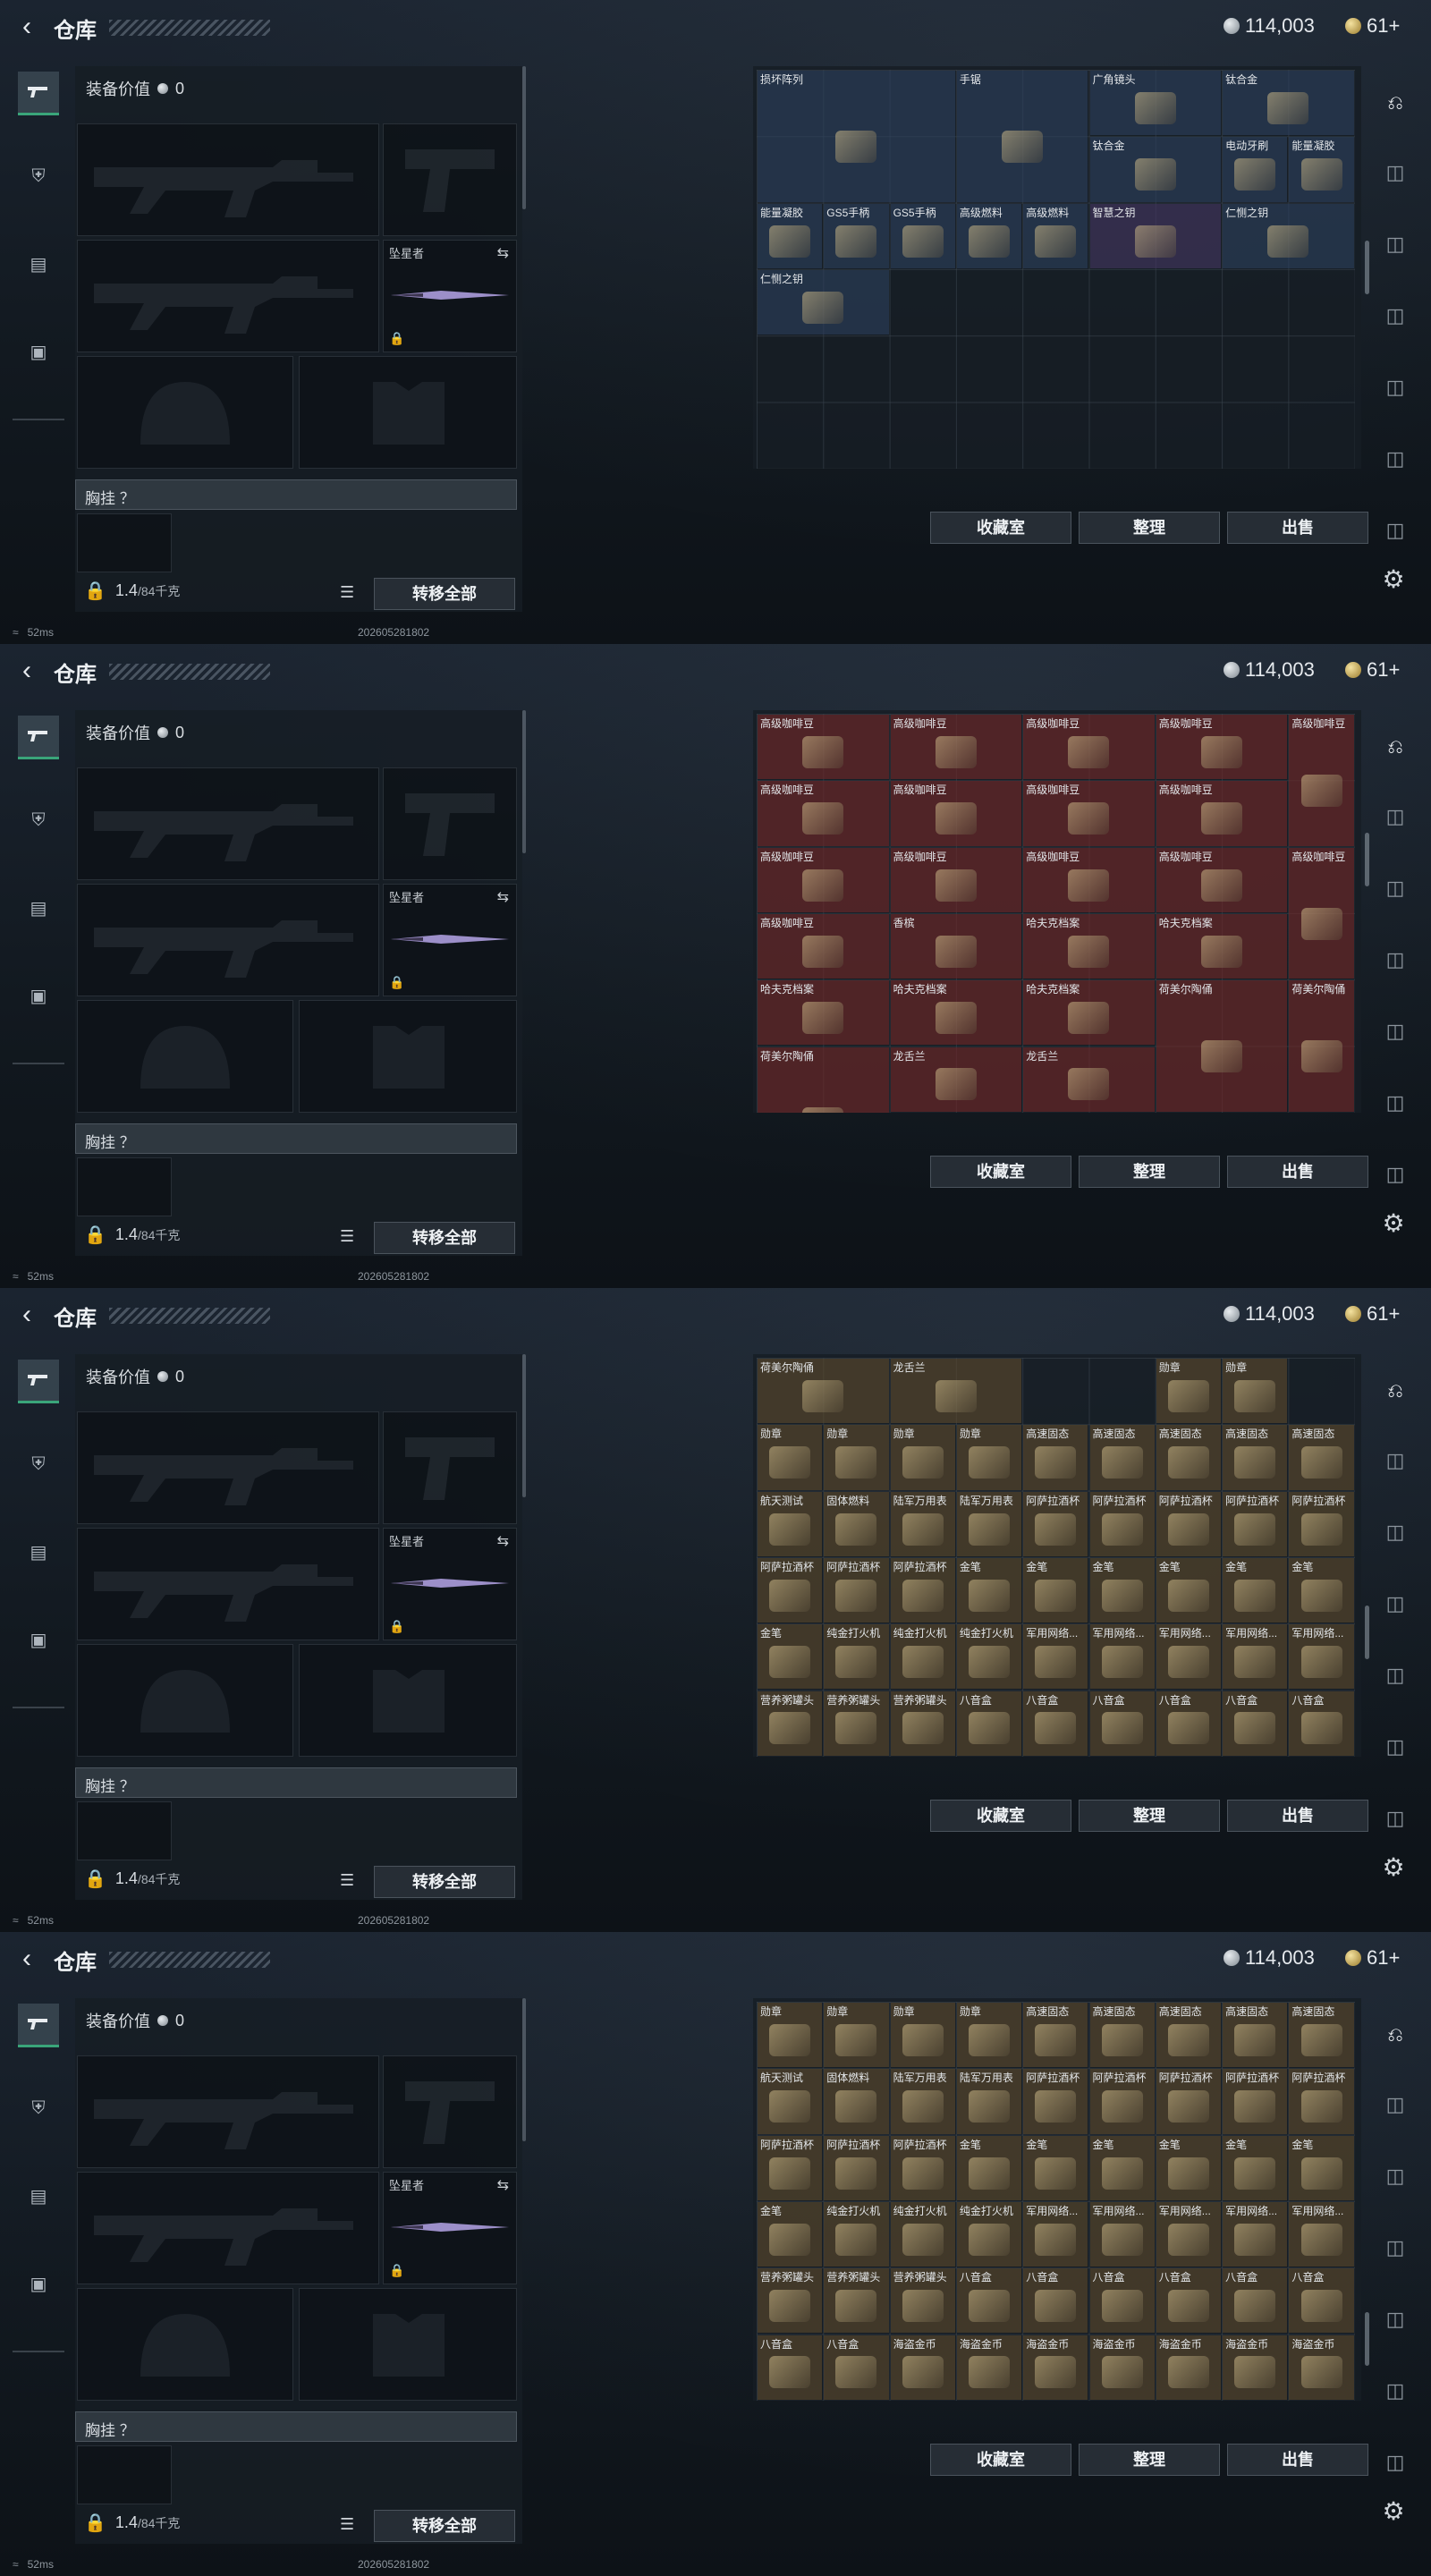 This screenshot has width=1431, height=2576. I want to click on list-icon: ☰, so click(350, 1236).